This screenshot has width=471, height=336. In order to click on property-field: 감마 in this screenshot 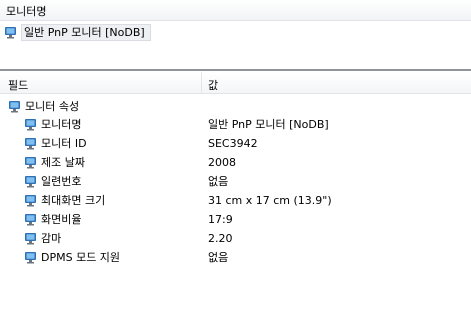, I will do `click(110, 238)`.